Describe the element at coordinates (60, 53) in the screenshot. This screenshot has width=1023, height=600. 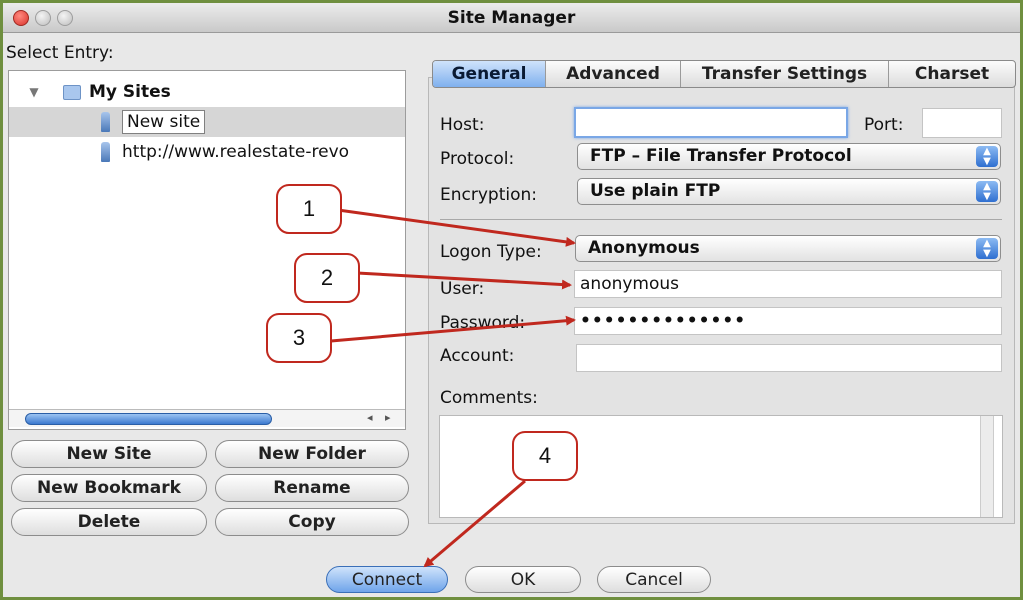
I see `select-entry-label: Select Entry:` at that location.